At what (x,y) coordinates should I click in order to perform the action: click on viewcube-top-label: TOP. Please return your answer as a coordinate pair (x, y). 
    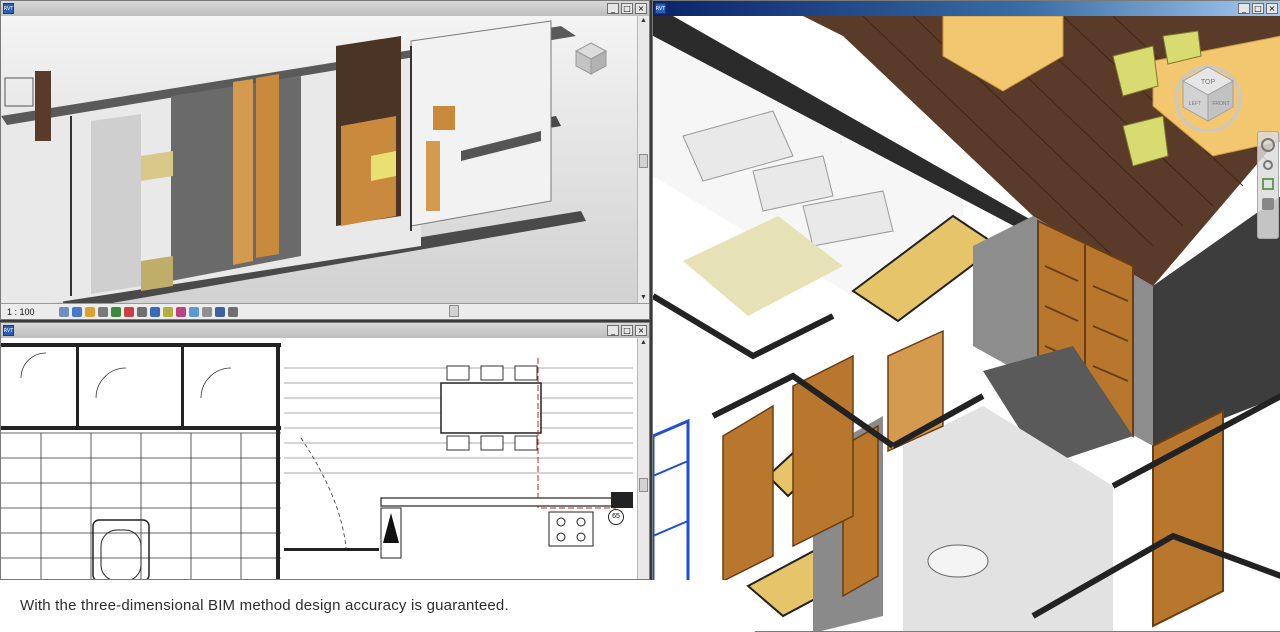
    Looking at the image, I should click on (1208, 82).